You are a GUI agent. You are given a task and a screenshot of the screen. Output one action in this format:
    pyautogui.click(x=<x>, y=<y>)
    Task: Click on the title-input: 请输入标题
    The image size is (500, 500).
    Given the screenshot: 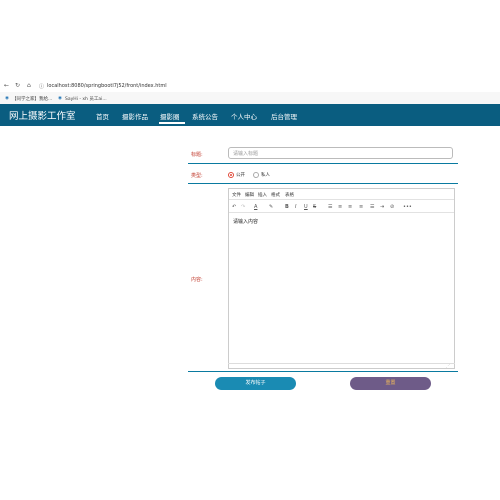 What is the action you would take?
    pyautogui.click(x=340, y=153)
    